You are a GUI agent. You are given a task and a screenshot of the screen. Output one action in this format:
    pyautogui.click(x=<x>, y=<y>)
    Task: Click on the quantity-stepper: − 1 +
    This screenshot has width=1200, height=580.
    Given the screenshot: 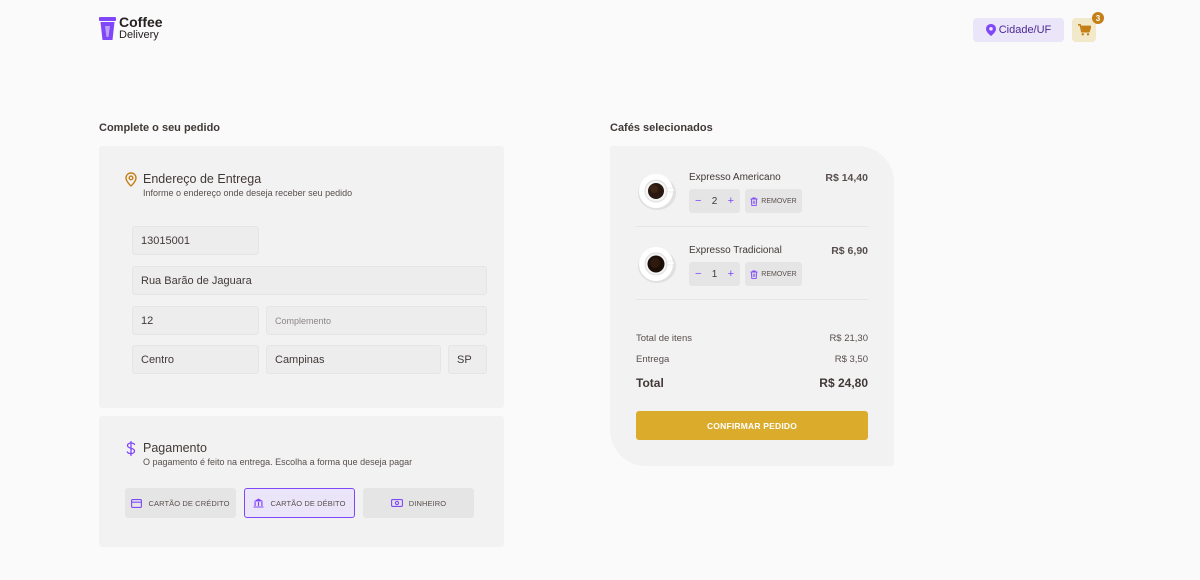 What is the action you would take?
    pyautogui.click(x=714, y=274)
    